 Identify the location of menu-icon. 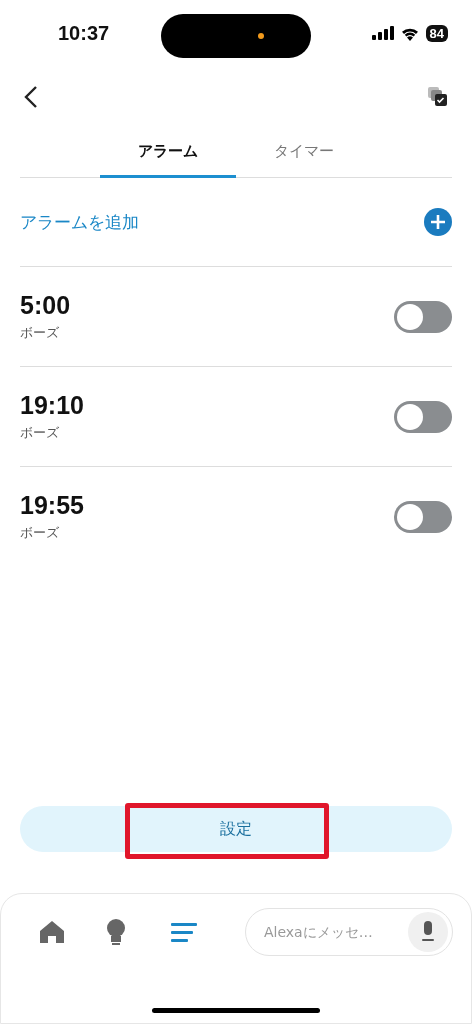
(184, 932).